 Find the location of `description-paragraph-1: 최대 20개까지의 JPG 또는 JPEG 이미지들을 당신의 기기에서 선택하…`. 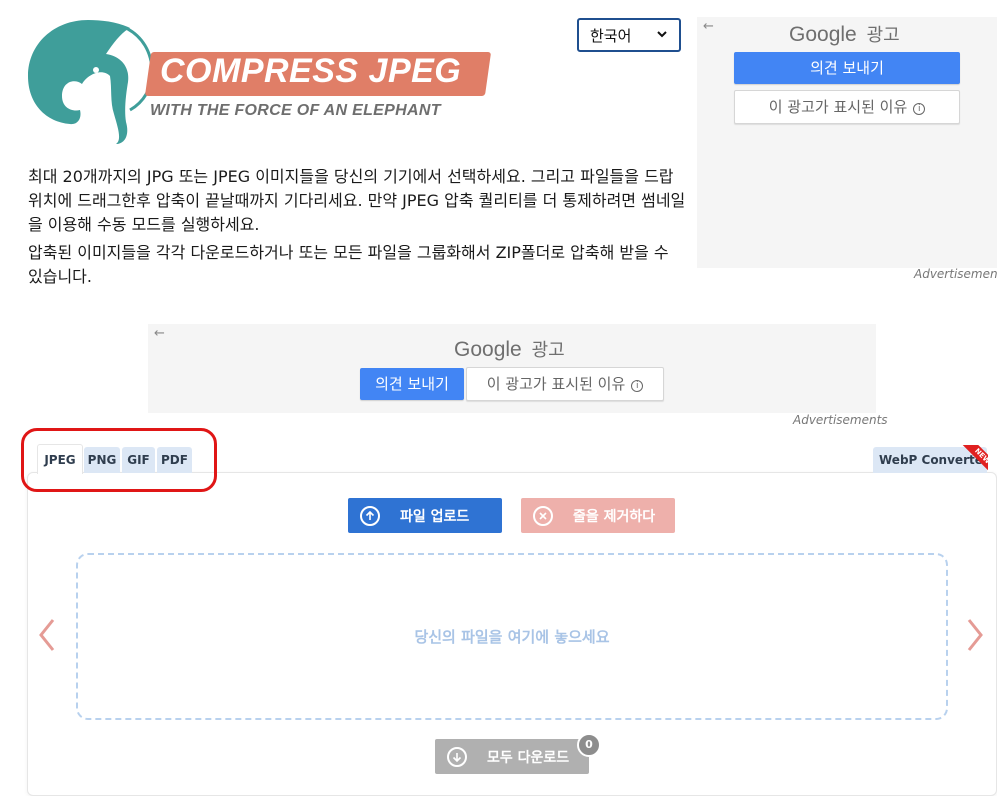

description-paragraph-1: 최대 20개까지의 JPG 또는 JPEG 이미지들을 당신의 기기에서 선택하… is located at coordinates (357, 200).